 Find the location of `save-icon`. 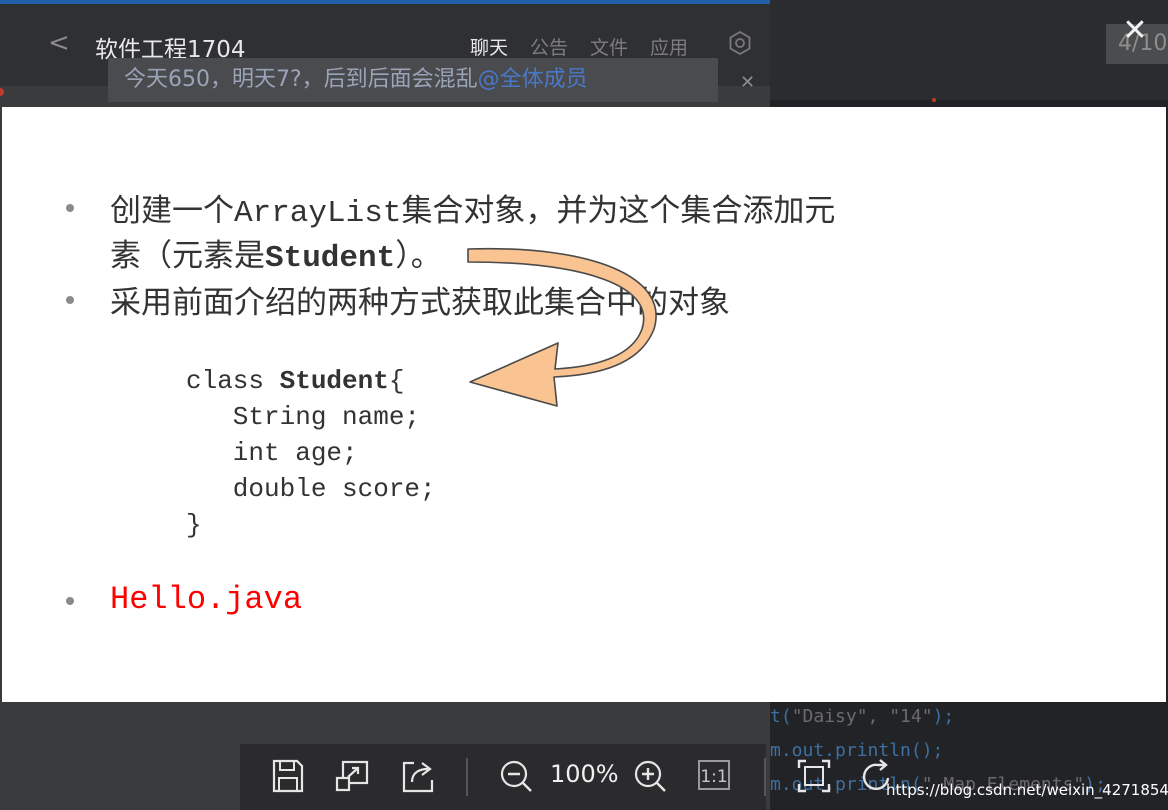

save-icon is located at coordinates (288, 776).